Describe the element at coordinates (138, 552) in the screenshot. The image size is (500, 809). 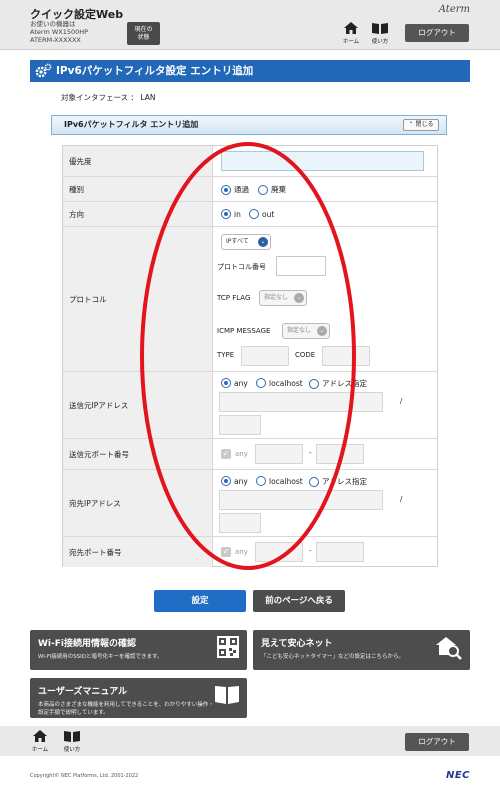
I see `dst-port-label: 宛先ポート番号` at that location.